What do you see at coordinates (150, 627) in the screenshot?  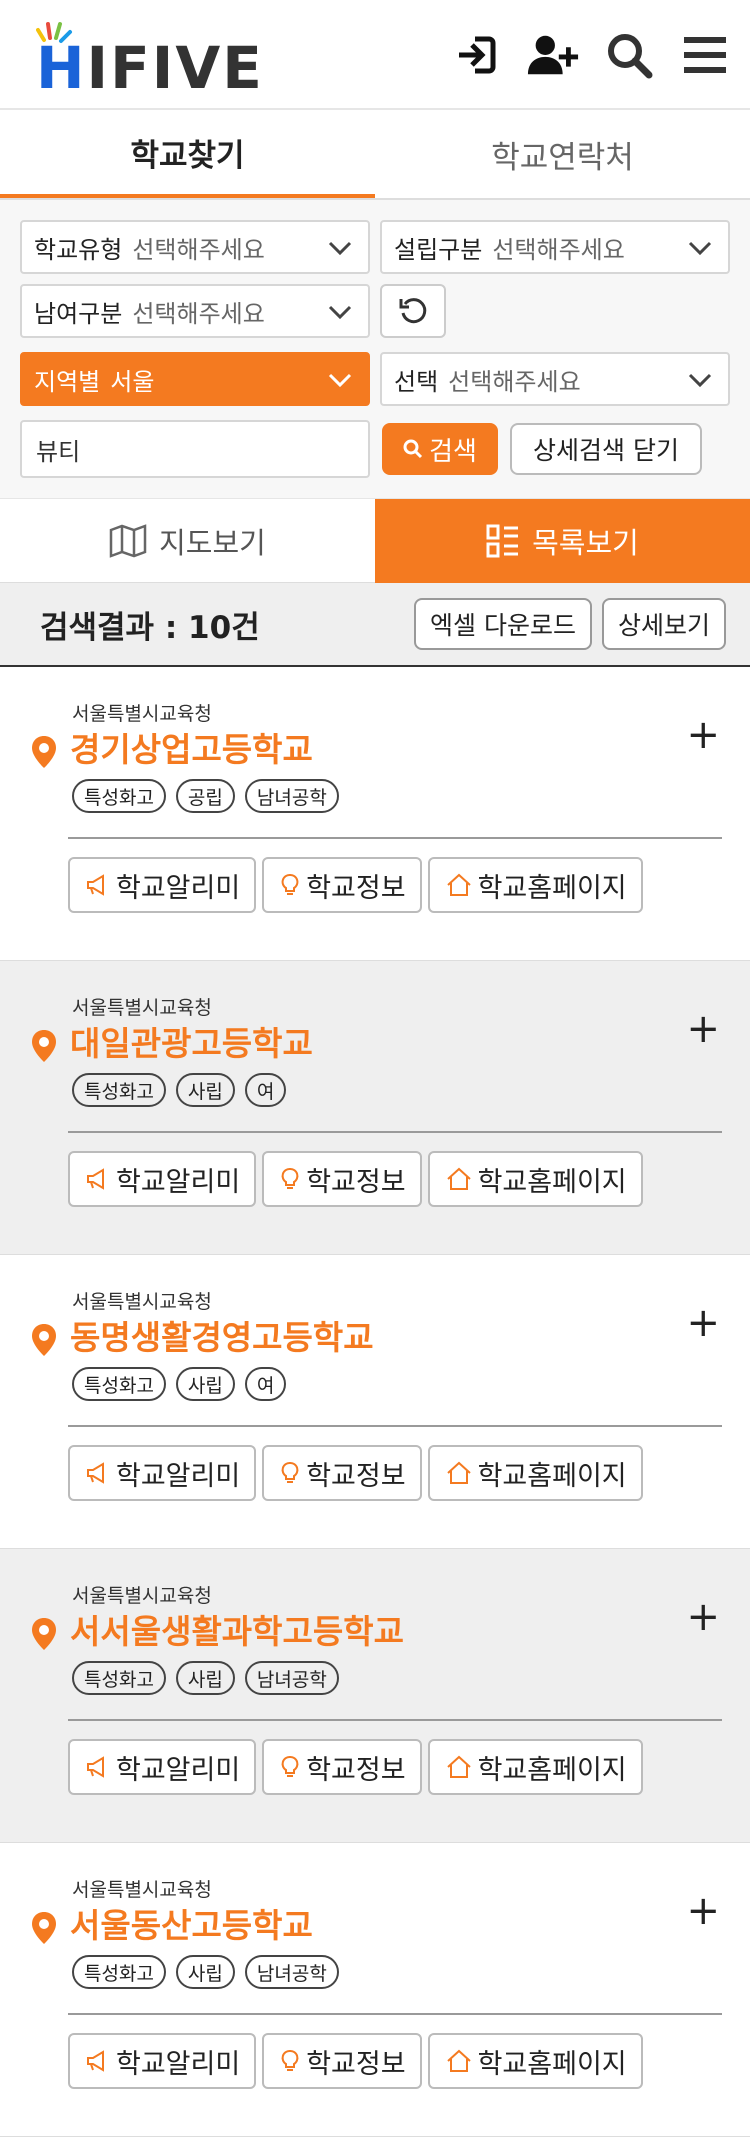 I see `result-count: 검색결과 : 10건` at bounding box center [150, 627].